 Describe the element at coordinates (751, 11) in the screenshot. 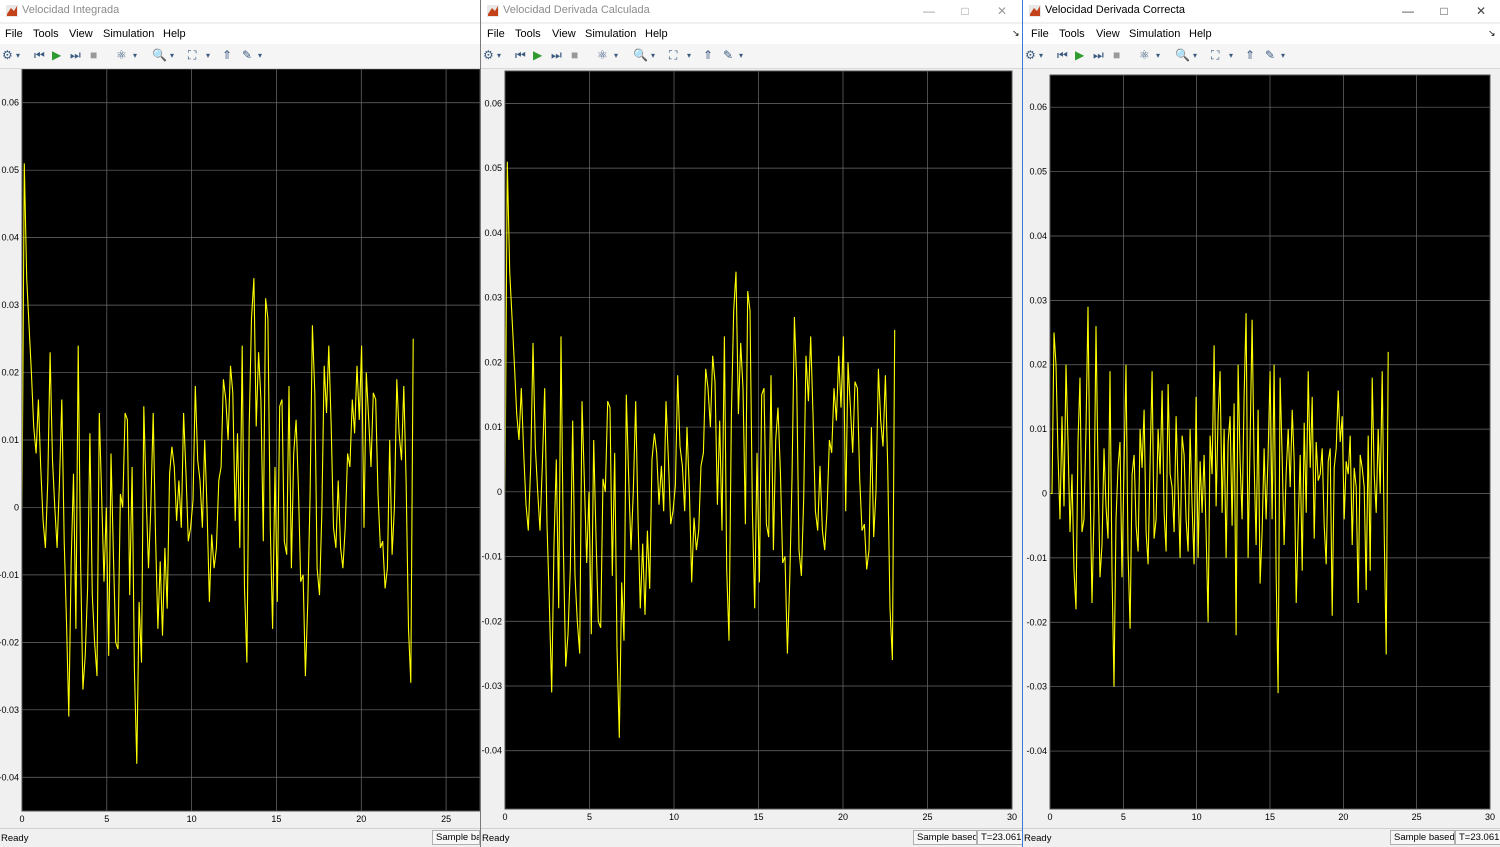

I see `title-bar: Velocidad Derivada Calculada — □ ✕` at that location.